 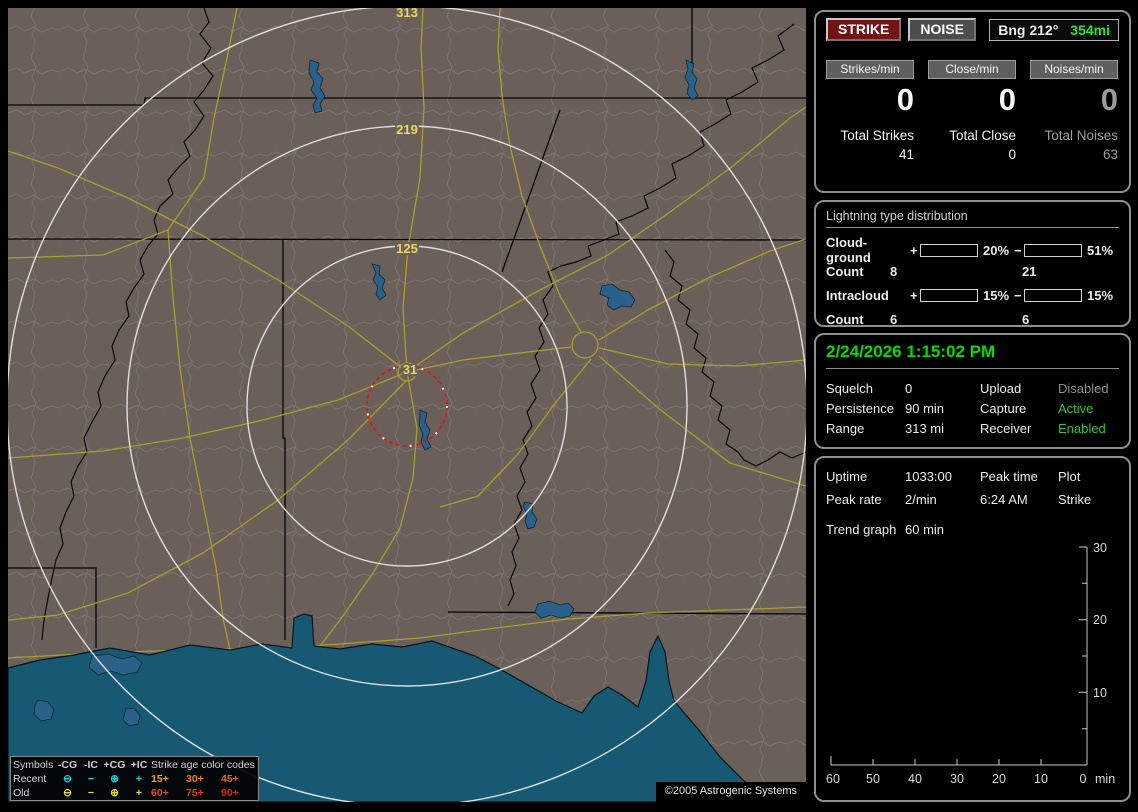 What do you see at coordinates (1026, 319) in the screenshot?
I see `ic-negative-count: 6` at bounding box center [1026, 319].